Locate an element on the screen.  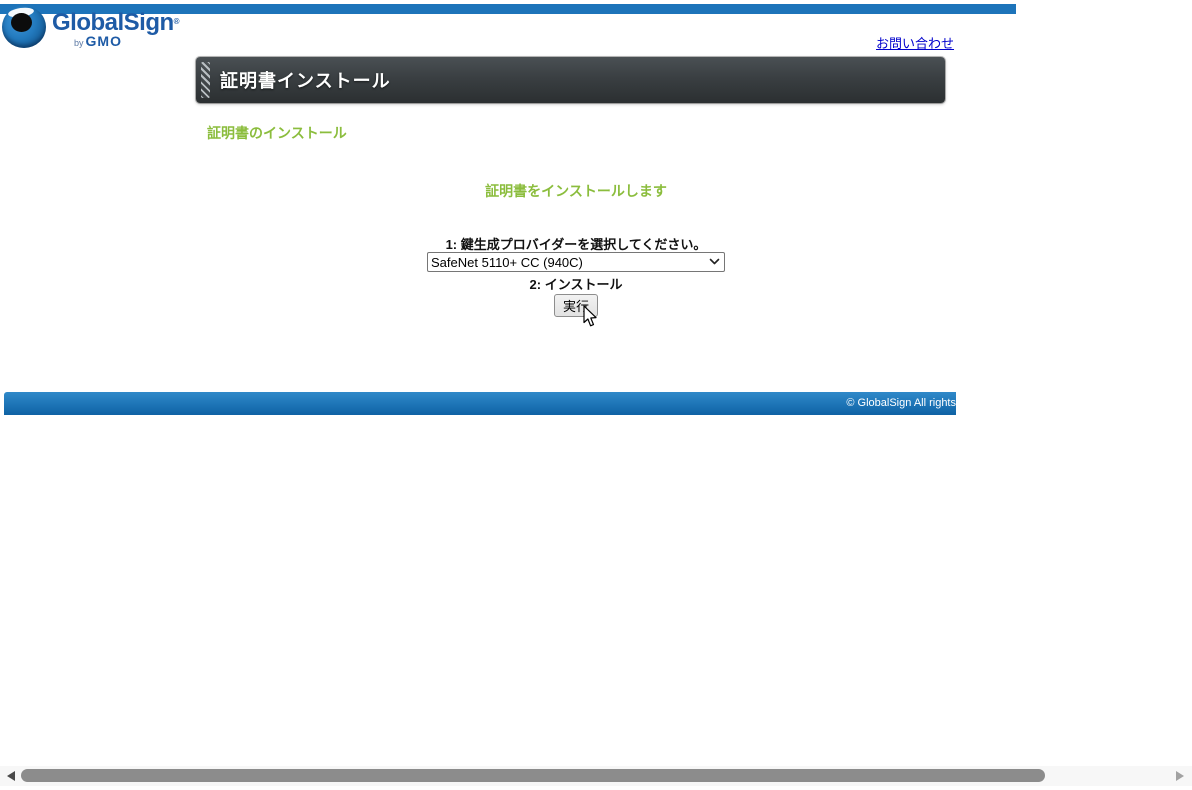
horizontal-scrollbar is located at coordinates (596, 776).